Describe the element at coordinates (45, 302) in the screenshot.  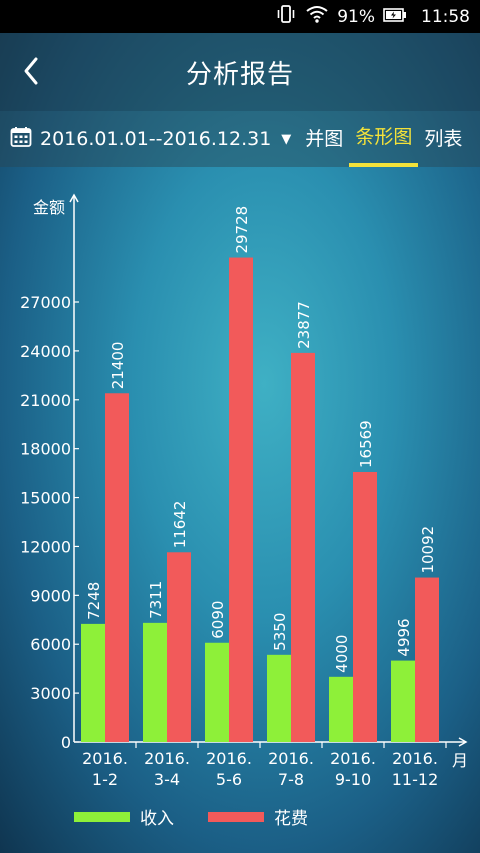
I see `y-tick-label: 27000` at that location.